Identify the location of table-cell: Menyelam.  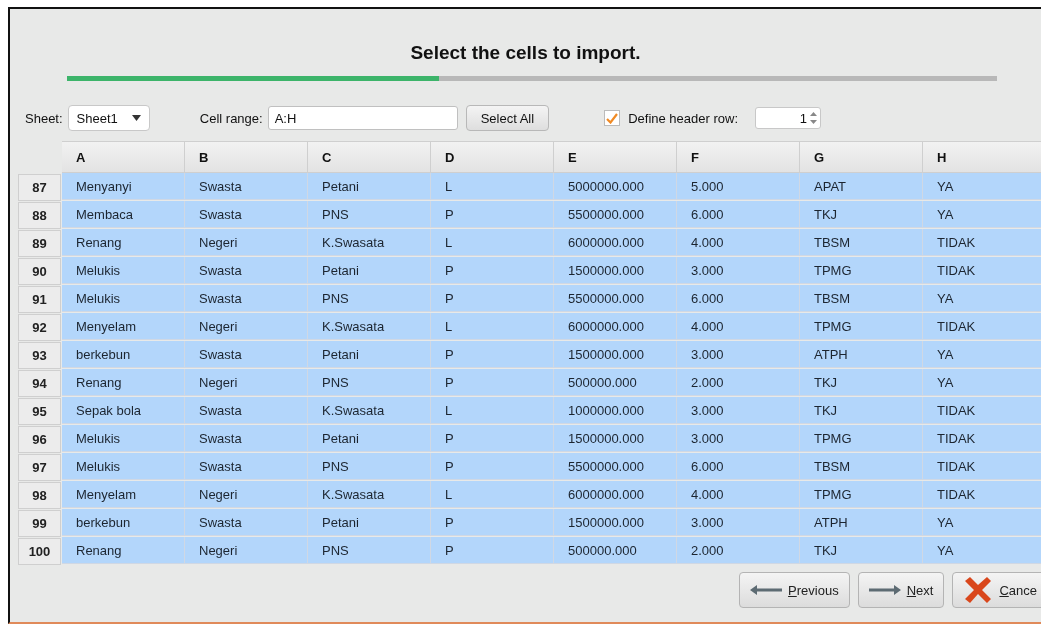
(123, 326).